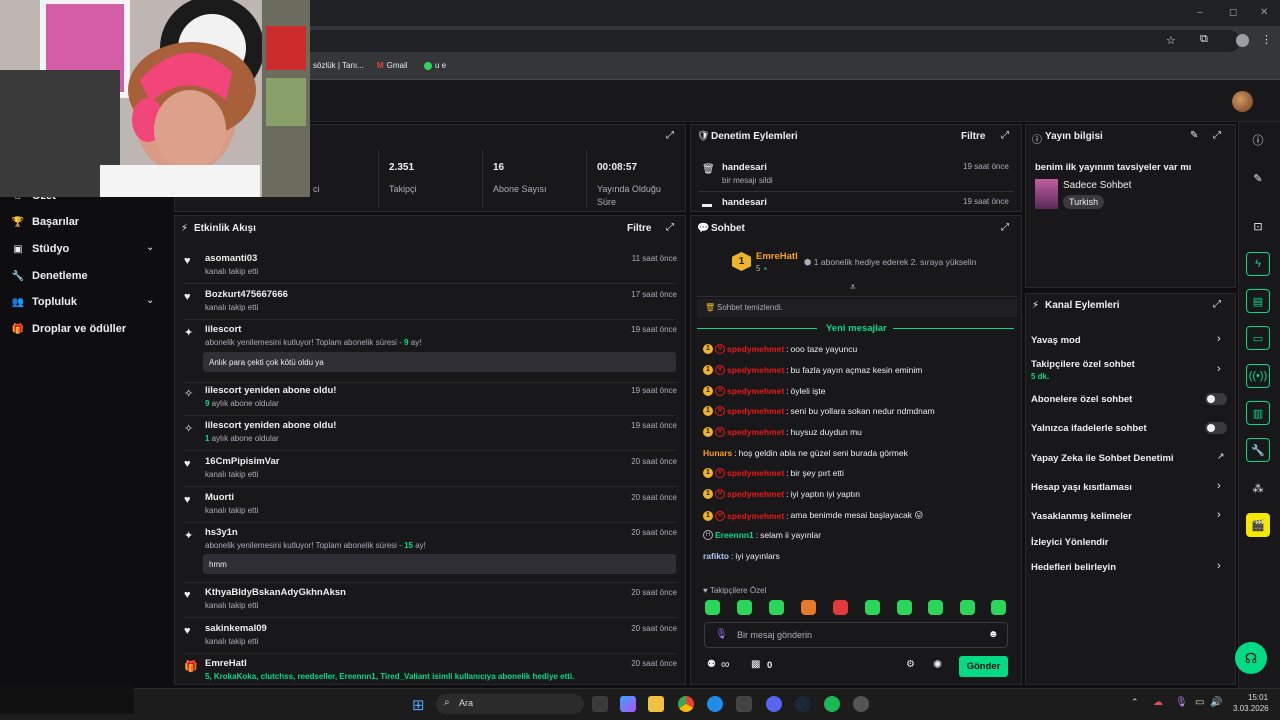  I want to click on obs-icon, so click(861, 704).